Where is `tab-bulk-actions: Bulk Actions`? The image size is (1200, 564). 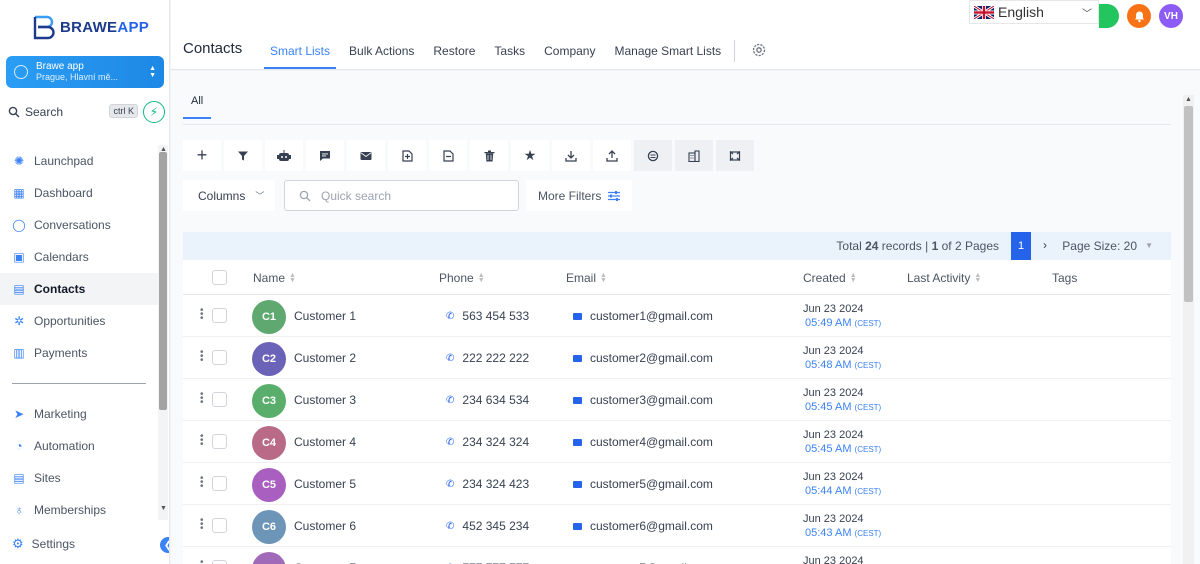 tab-bulk-actions: Bulk Actions is located at coordinates (381, 52).